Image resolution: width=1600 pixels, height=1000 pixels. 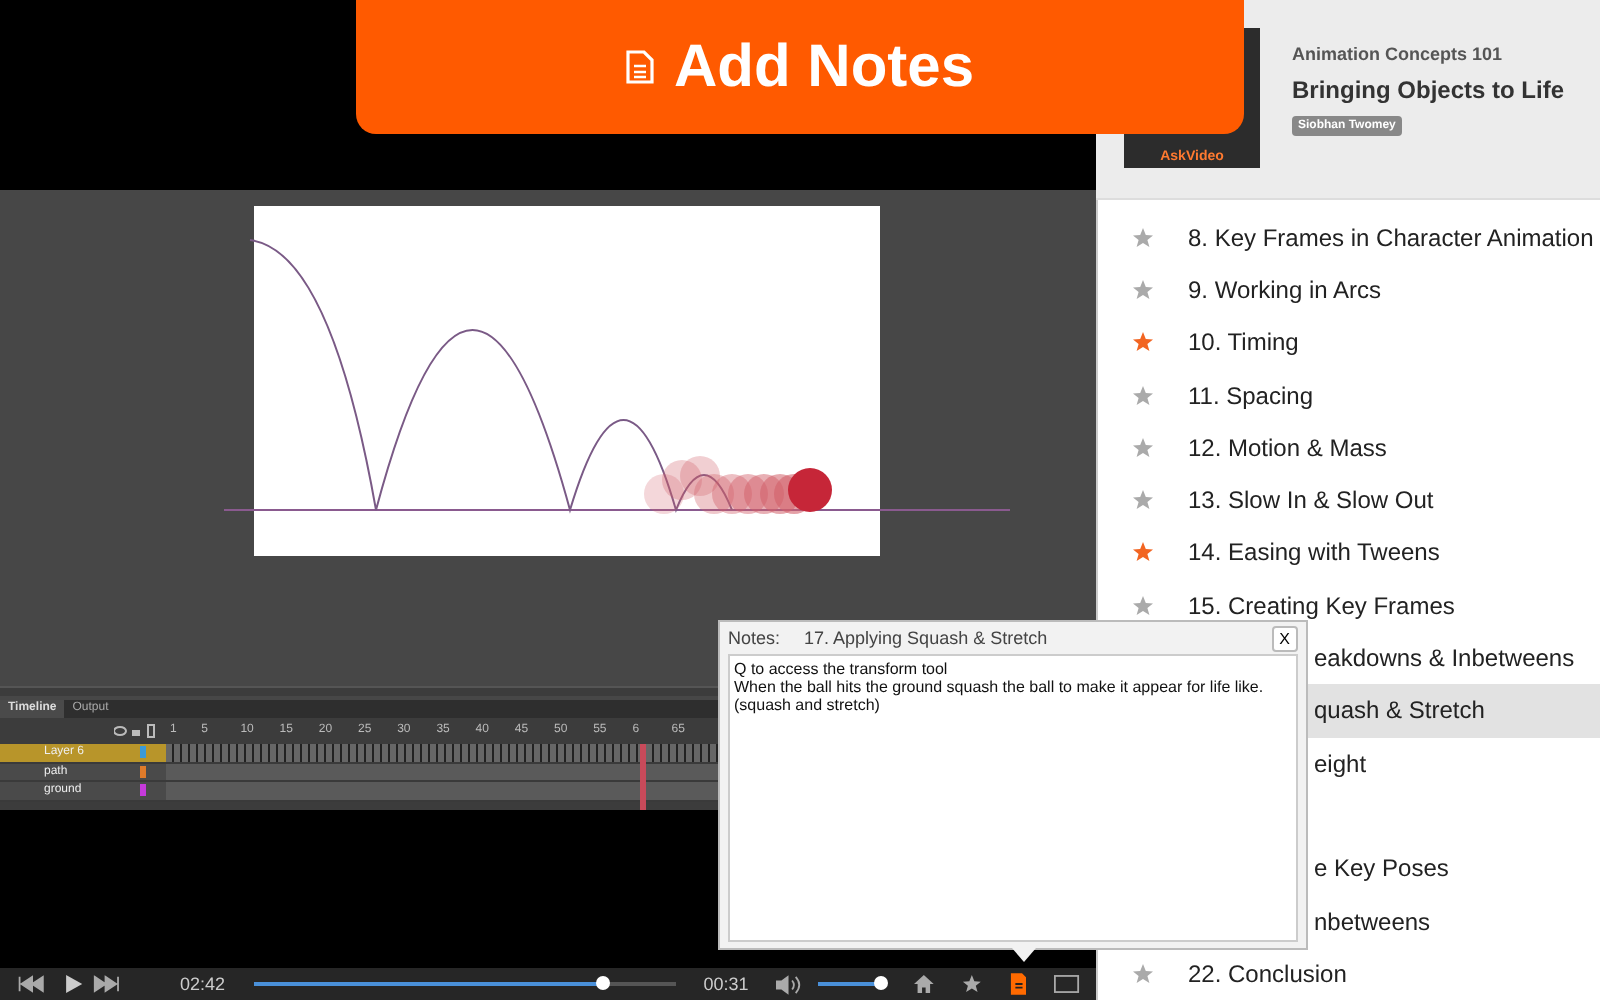 I want to click on lesson-item: 14. Easing with Tweens, so click(x=1349, y=553).